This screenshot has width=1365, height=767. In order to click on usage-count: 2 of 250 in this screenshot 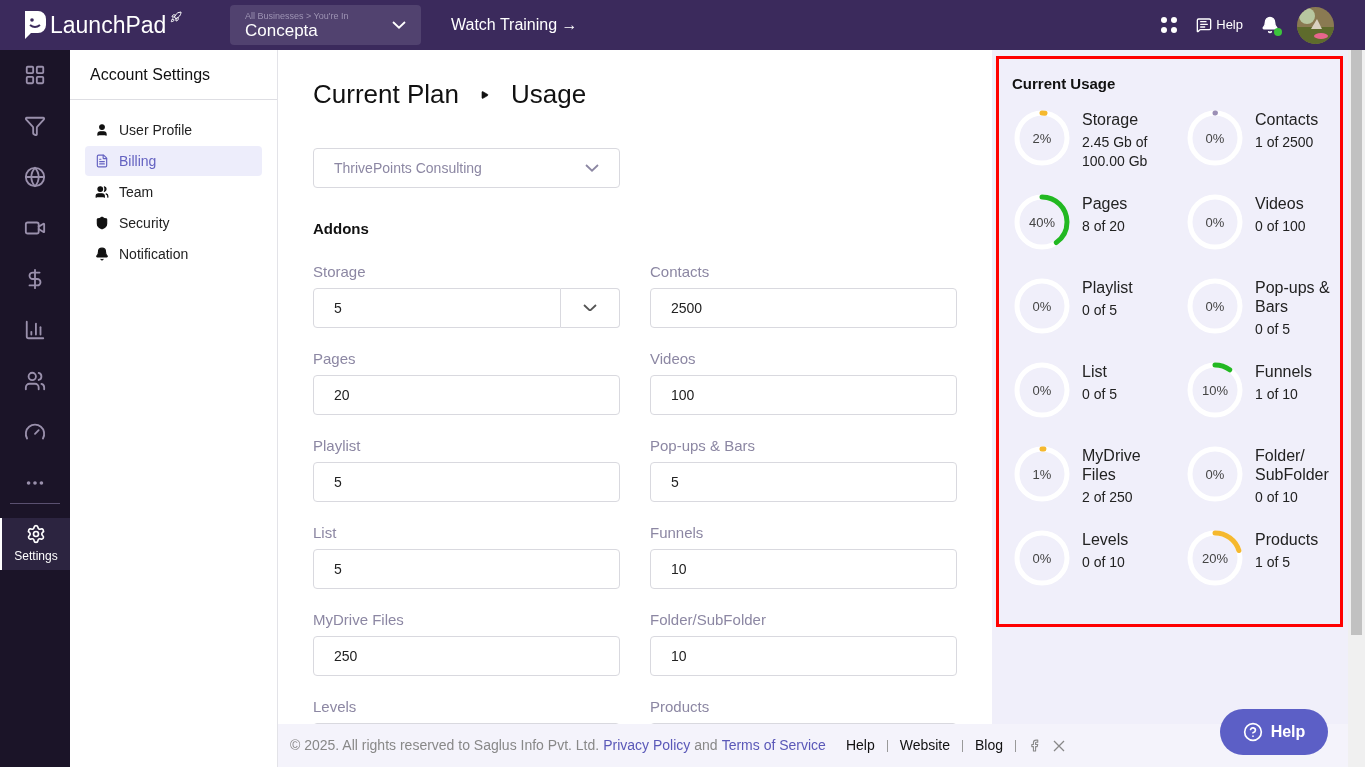, I will do `click(1108, 497)`.